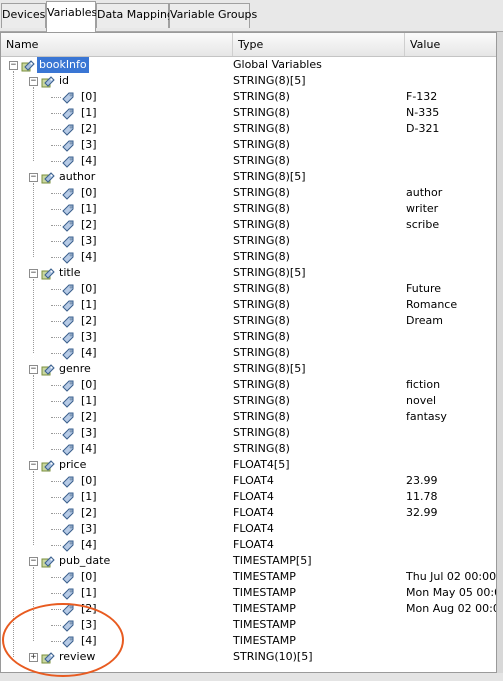 The height and width of the screenshot is (681, 503). I want to click on tree-leaf: [2] FLOAT4 32.99, so click(248, 513).